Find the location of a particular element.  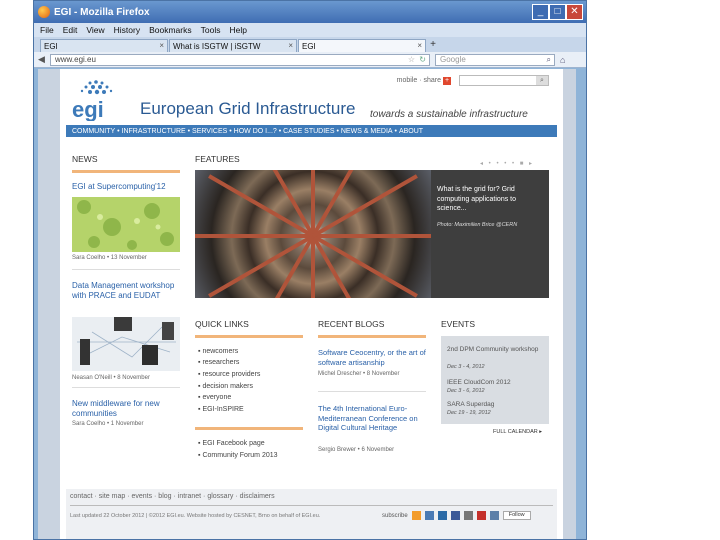

search-icon: ⌕ is located at coordinates (549, 60).